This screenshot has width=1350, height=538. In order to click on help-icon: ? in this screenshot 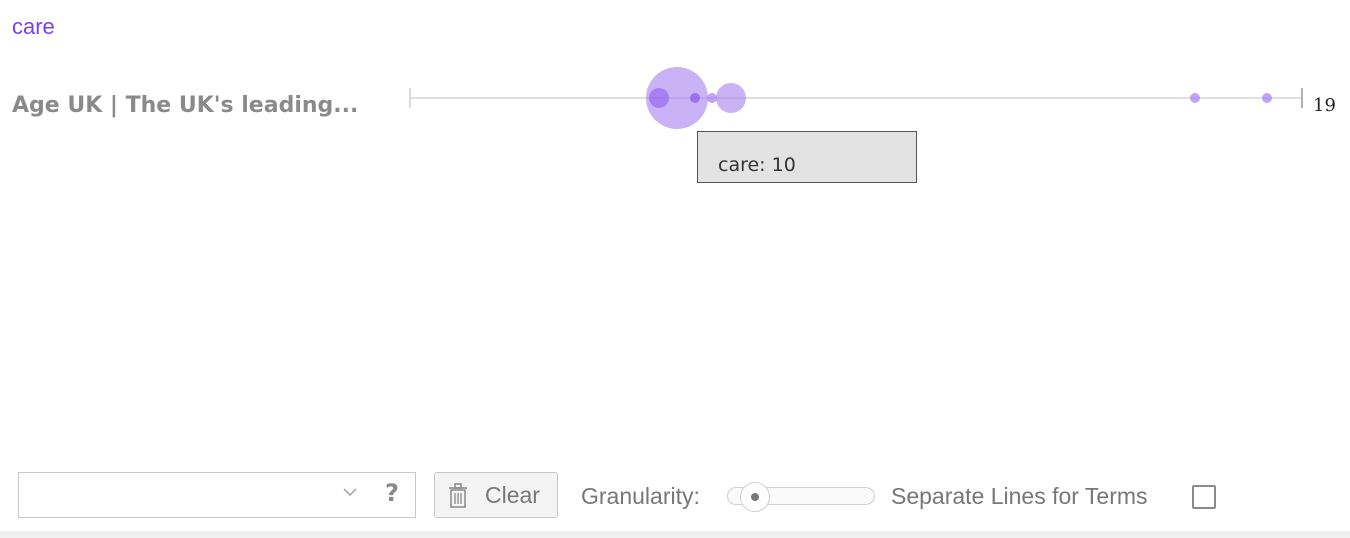, I will do `click(392, 493)`.